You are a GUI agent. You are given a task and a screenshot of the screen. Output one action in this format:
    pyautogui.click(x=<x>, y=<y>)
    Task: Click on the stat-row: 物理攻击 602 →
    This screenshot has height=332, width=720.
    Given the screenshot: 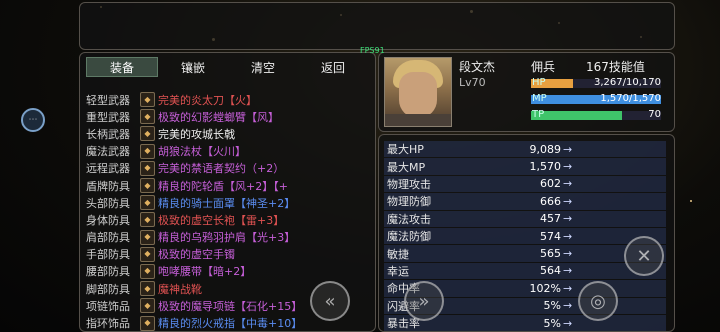 What is the action you would take?
    pyautogui.click(x=525, y=184)
    